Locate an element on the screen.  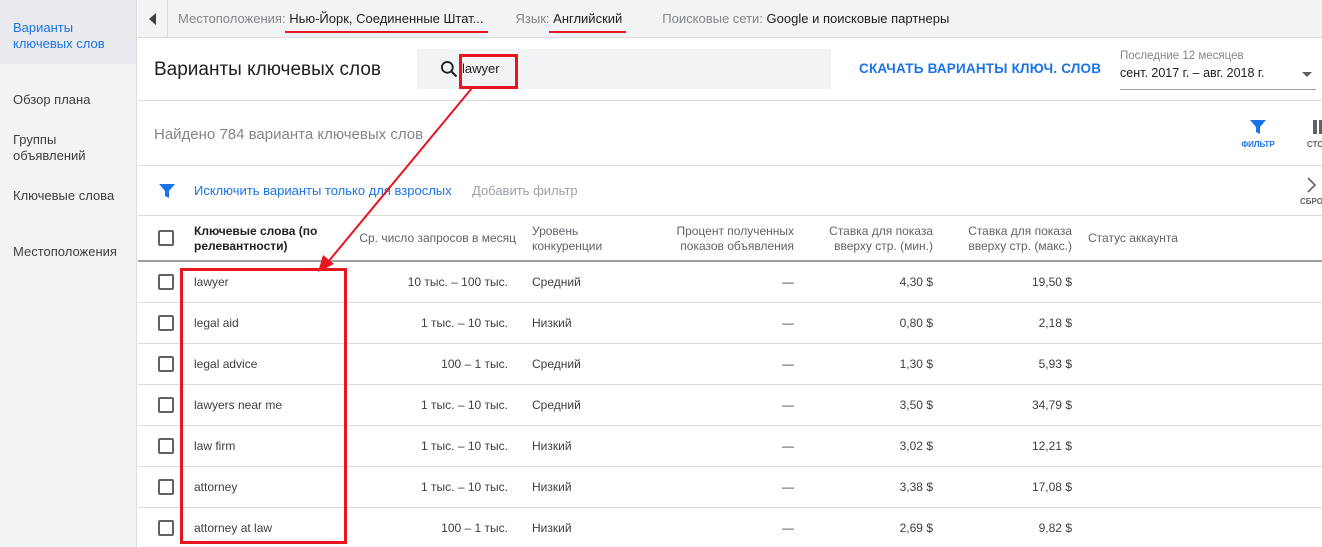
sidebar-item-locations: Местоположения is located at coordinates (65, 252).